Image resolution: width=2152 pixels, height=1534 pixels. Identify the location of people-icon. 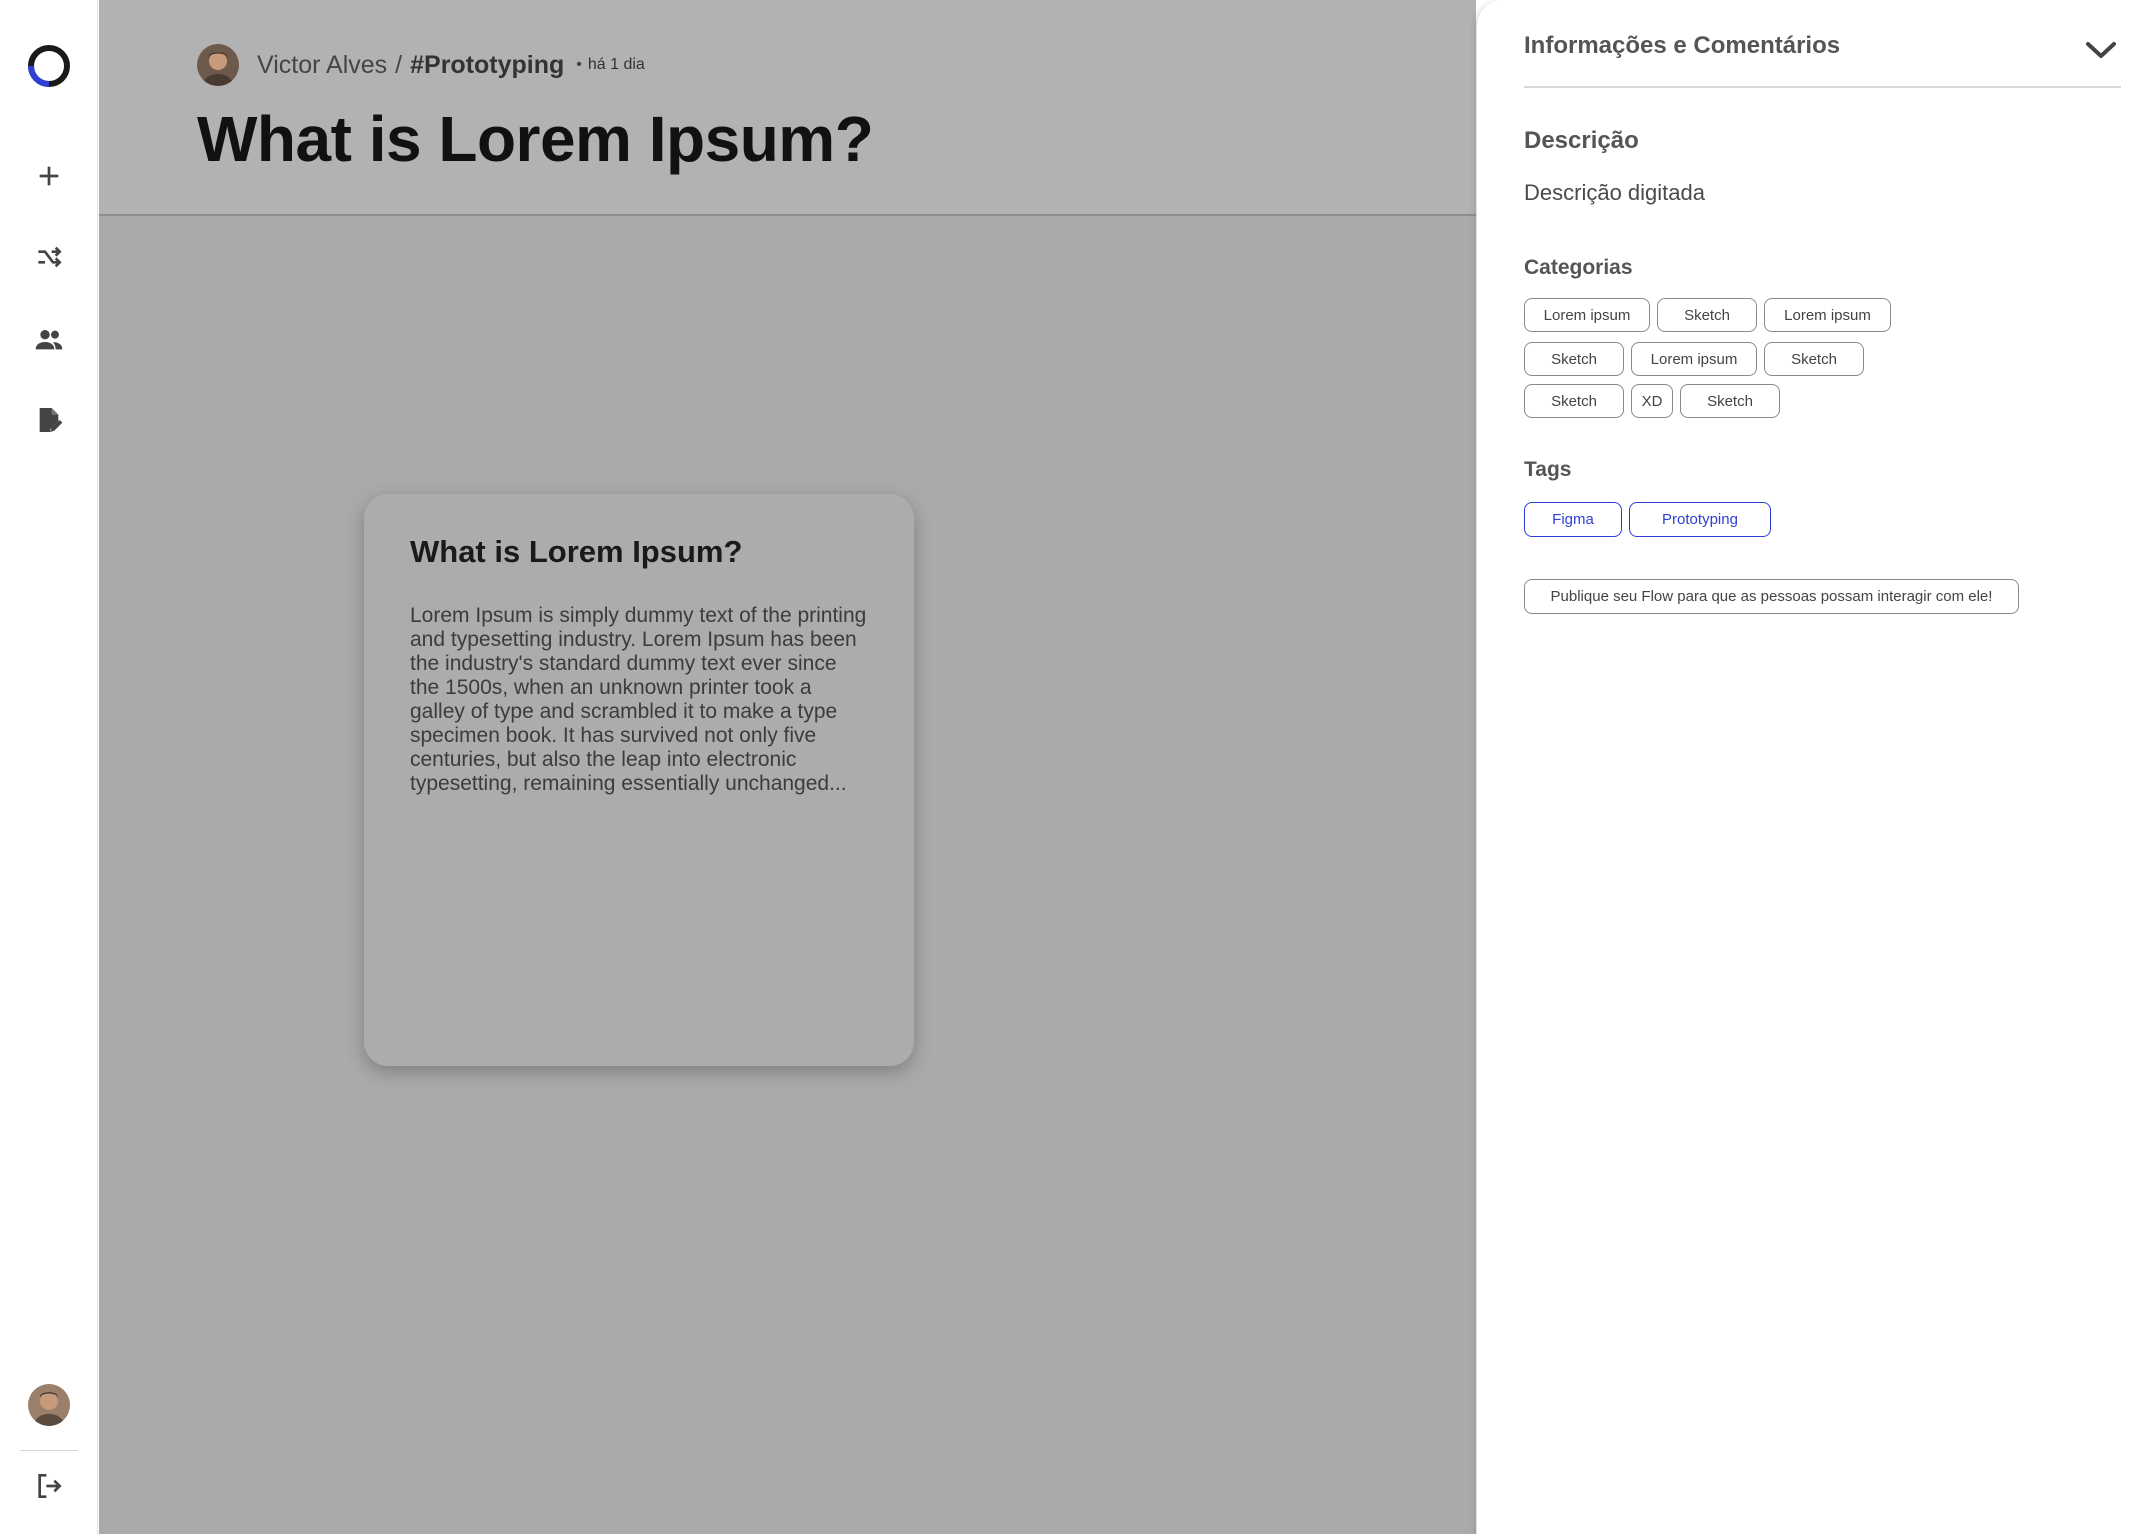
(49, 340).